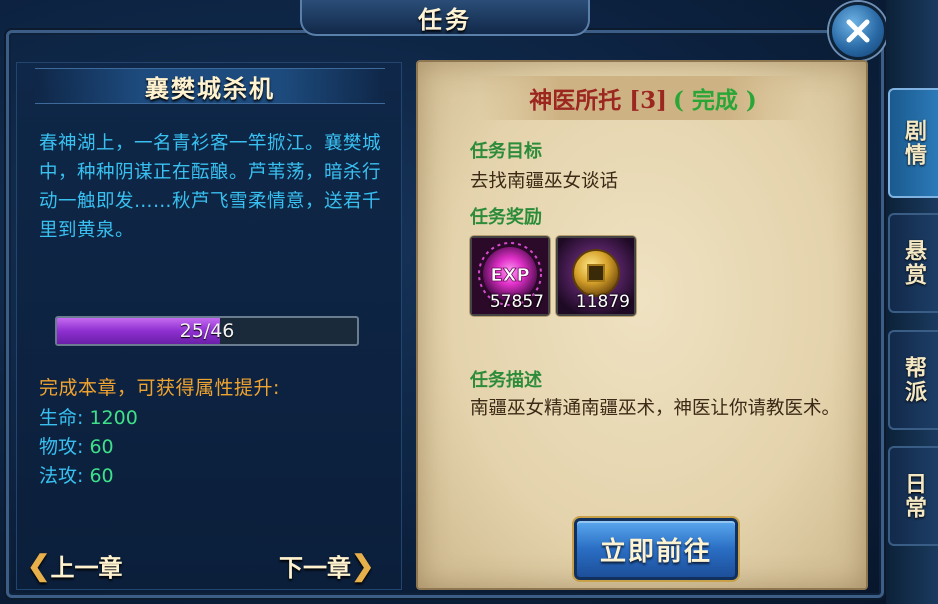 This screenshot has height=604, width=938. Describe the element at coordinates (86, 567) in the screenshot. I see `prev-chapter-label: 上一章` at that location.